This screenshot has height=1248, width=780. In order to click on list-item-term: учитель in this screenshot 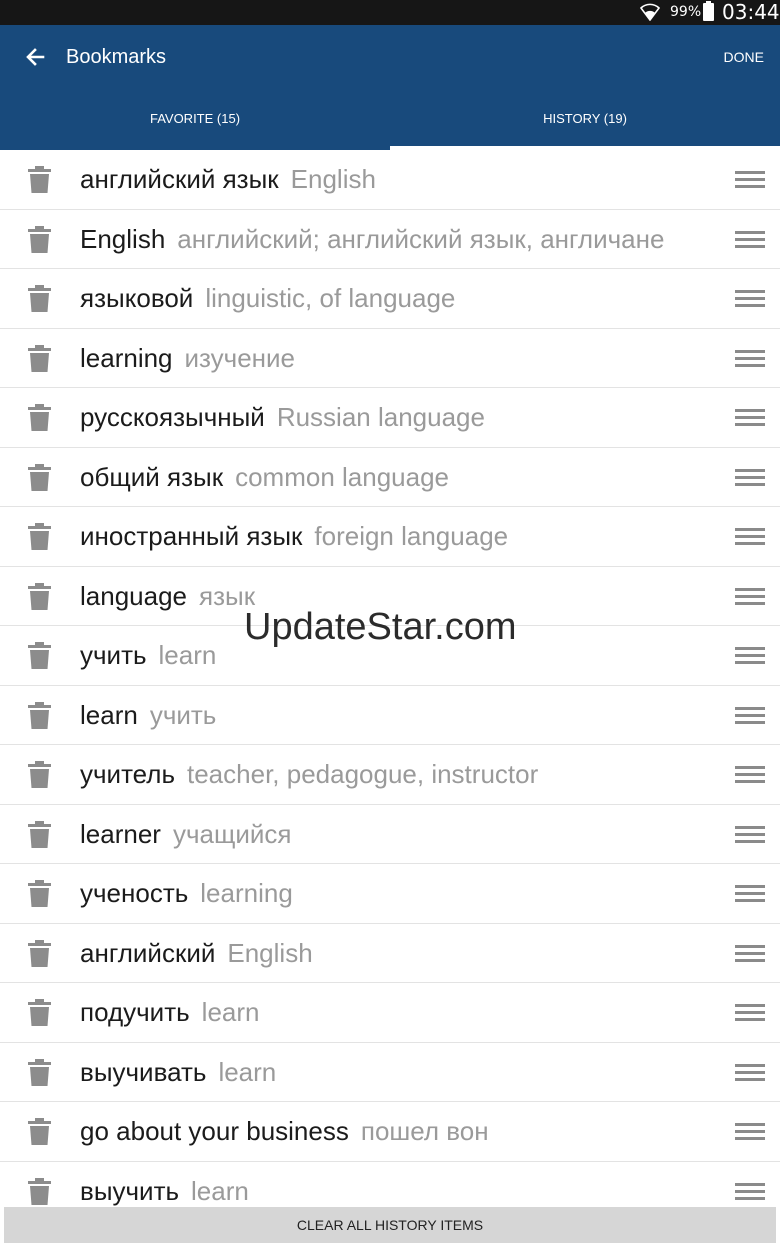, I will do `click(127, 774)`.